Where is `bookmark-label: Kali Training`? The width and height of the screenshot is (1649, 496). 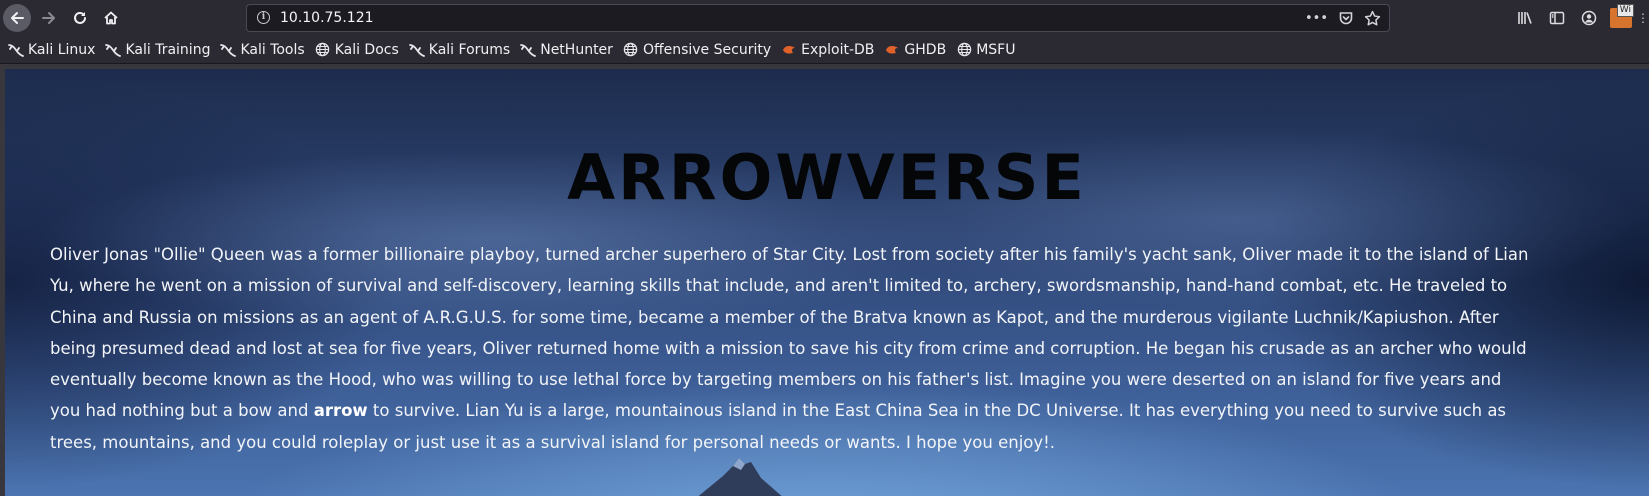
bookmark-label: Kali Training is located at coordinates (168, 49).